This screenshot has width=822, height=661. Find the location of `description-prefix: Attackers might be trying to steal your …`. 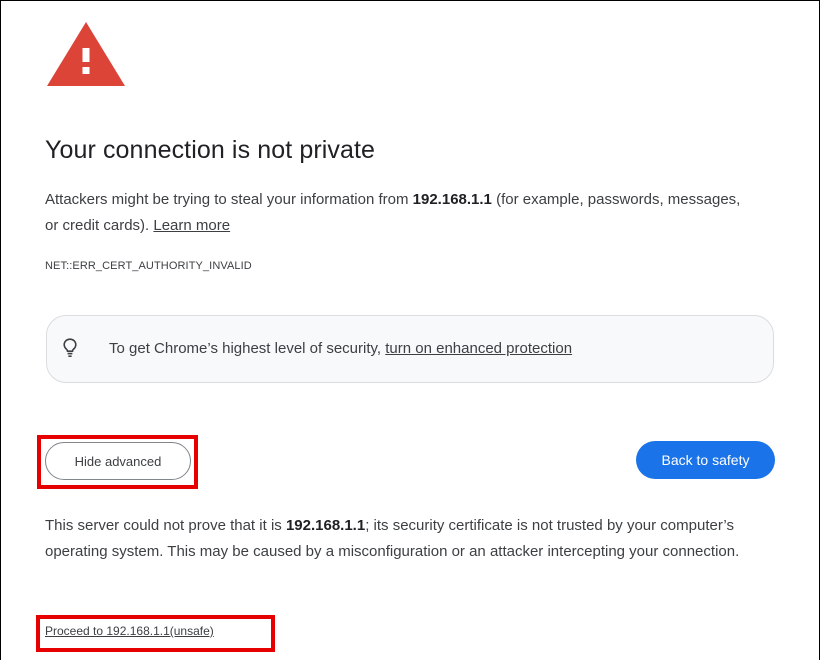

description-prefix: Attackers might be trying to steal your … is located at coordinates (229, 199).